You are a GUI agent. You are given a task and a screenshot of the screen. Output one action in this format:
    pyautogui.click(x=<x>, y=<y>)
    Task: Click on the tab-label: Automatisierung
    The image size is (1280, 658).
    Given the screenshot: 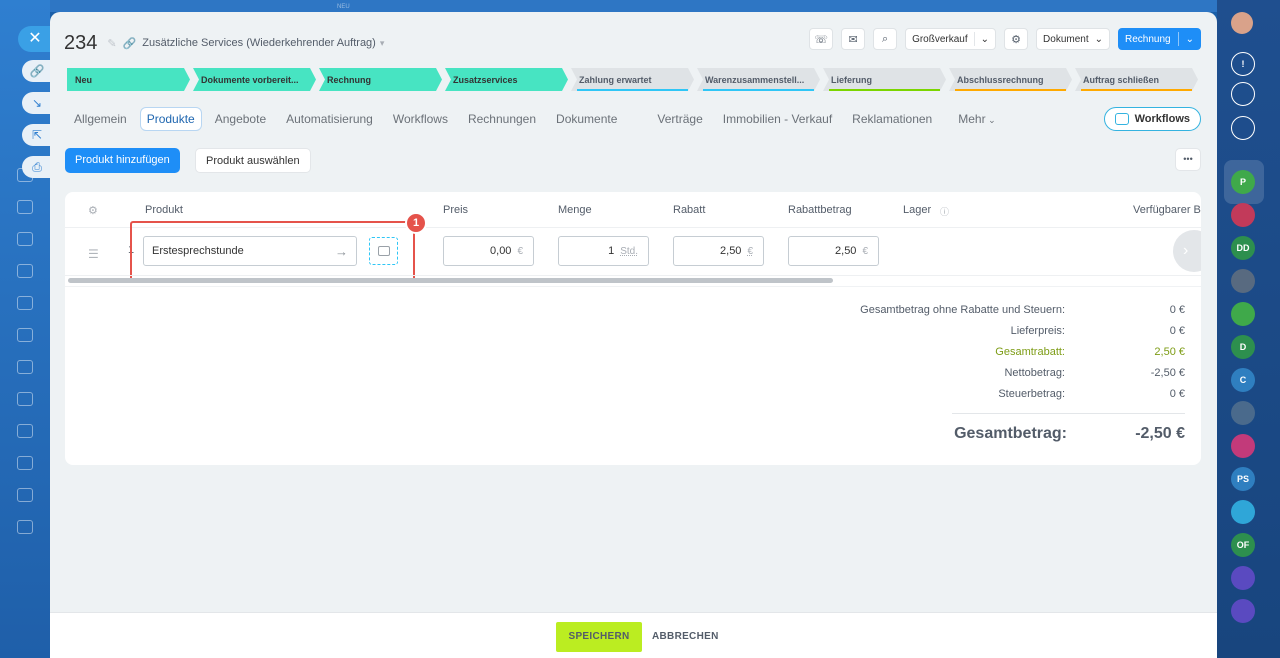 What is the action you would take?
    pyautogui.click(x=329, y=119)
    